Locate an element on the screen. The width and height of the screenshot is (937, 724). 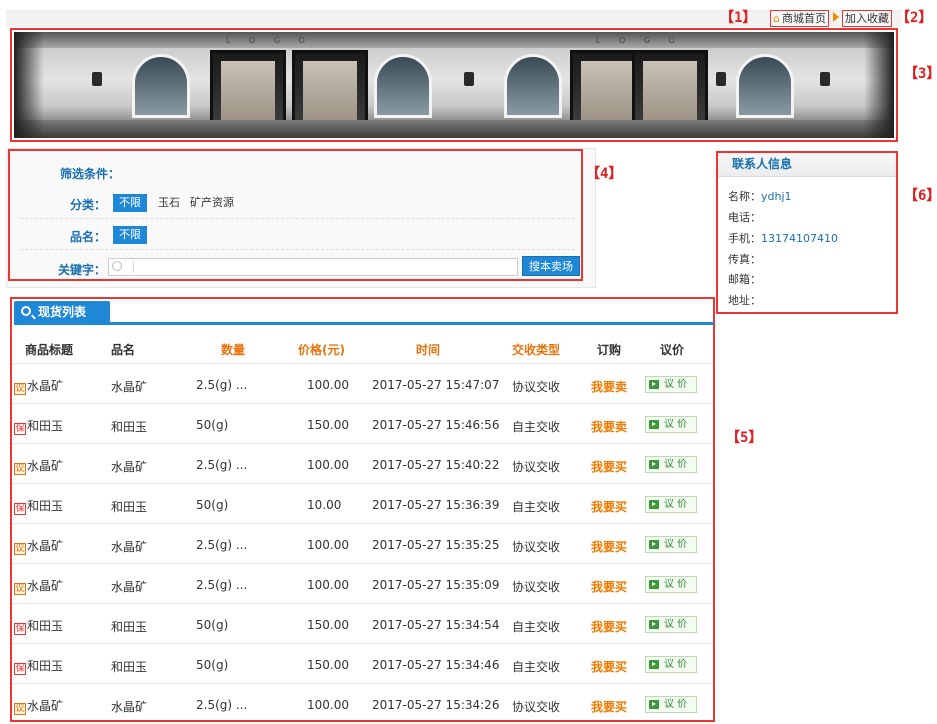
annotation-2: 【2】 is located at coordinates (914, 18).